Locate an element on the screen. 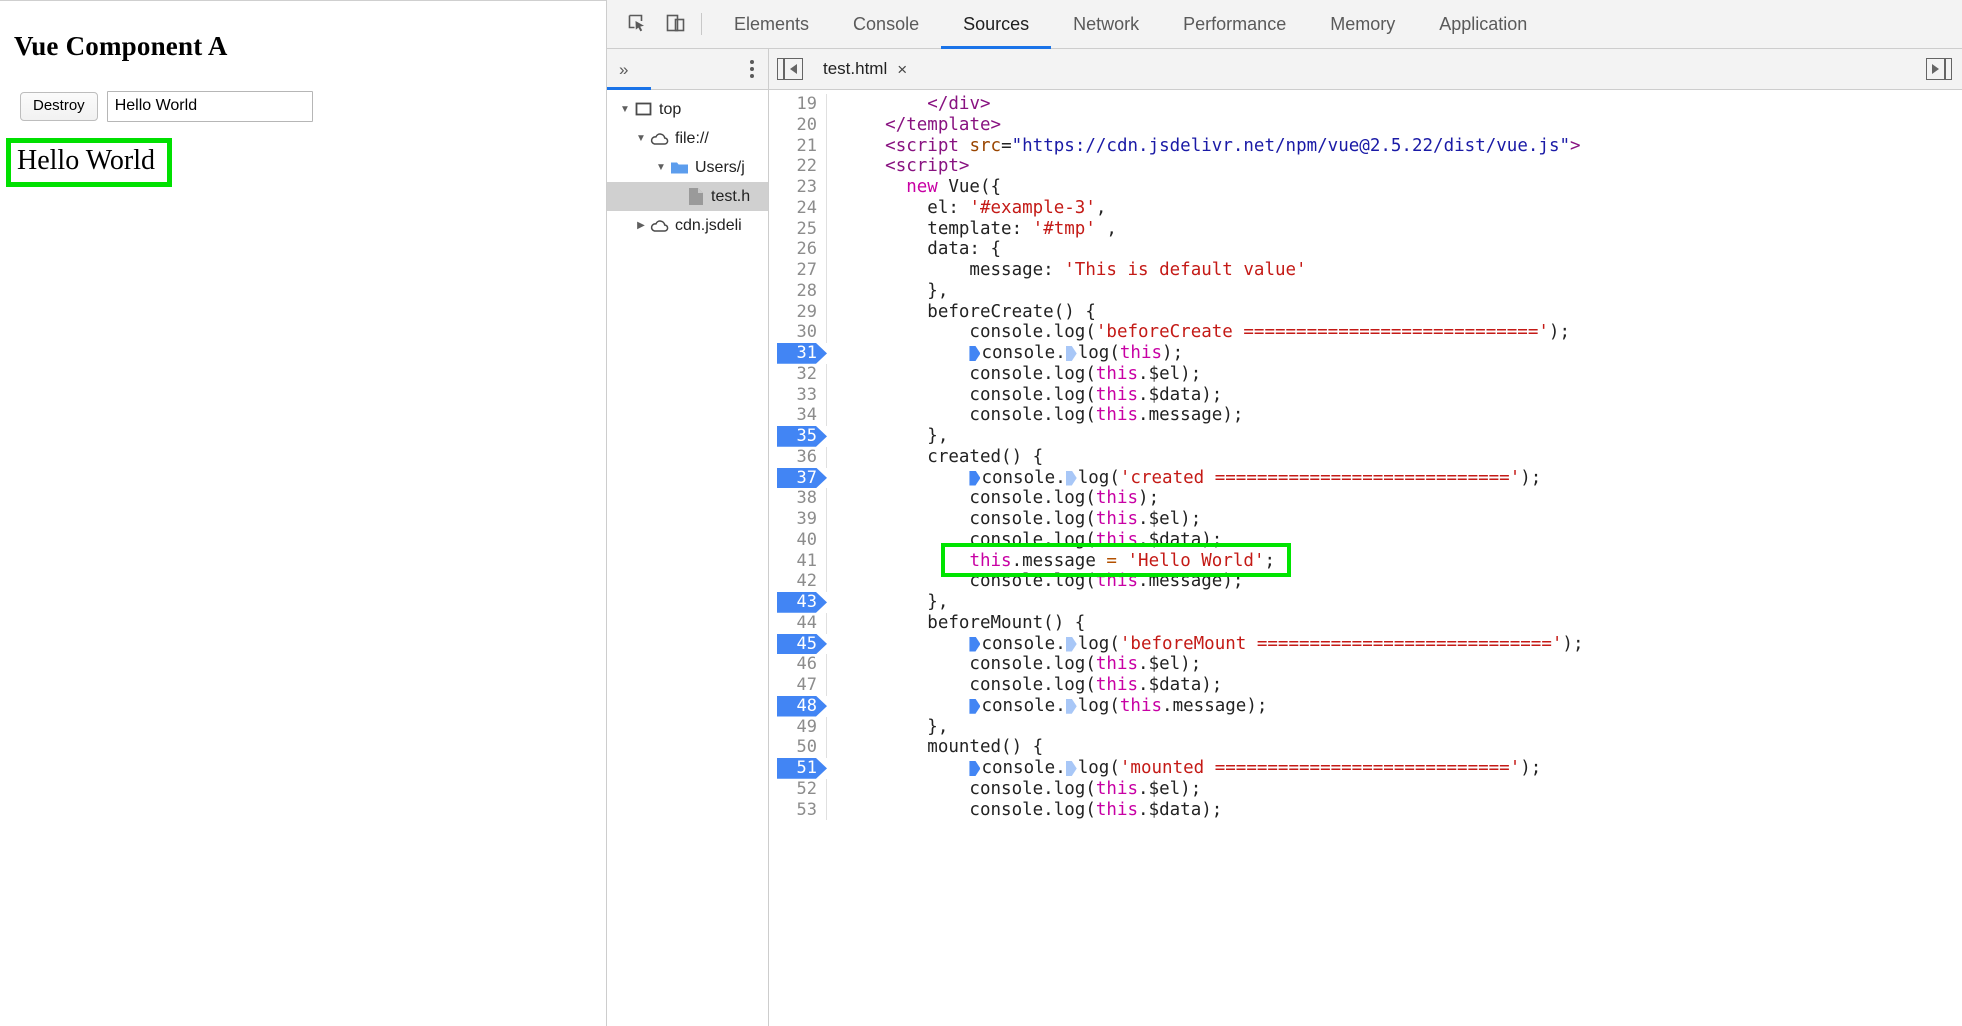  code-token: console. is located at coordinates (1023, 477).